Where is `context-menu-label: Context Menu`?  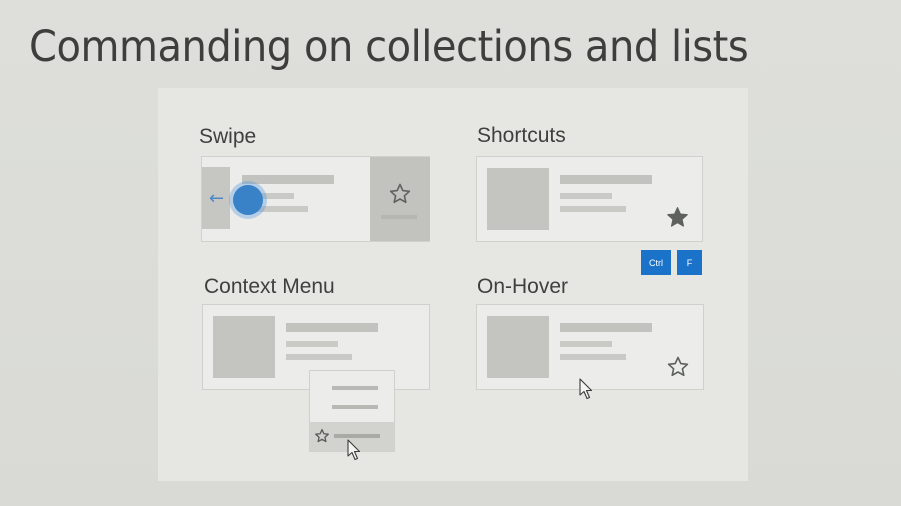
context-menu-label: Context Menu is located at coordinates (269, 286).